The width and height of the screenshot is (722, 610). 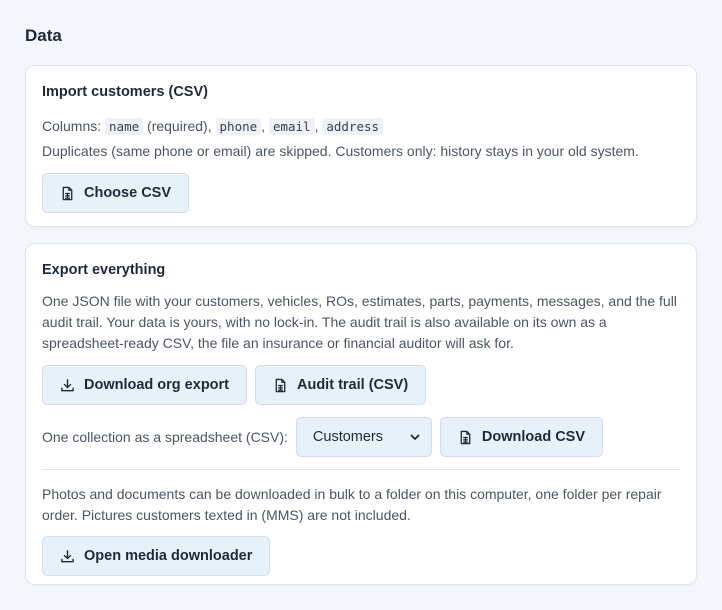 What do you see at coordinates (43, 35) in the screenshot?
I see `page-title: Data` at bounding box center [43, 35].